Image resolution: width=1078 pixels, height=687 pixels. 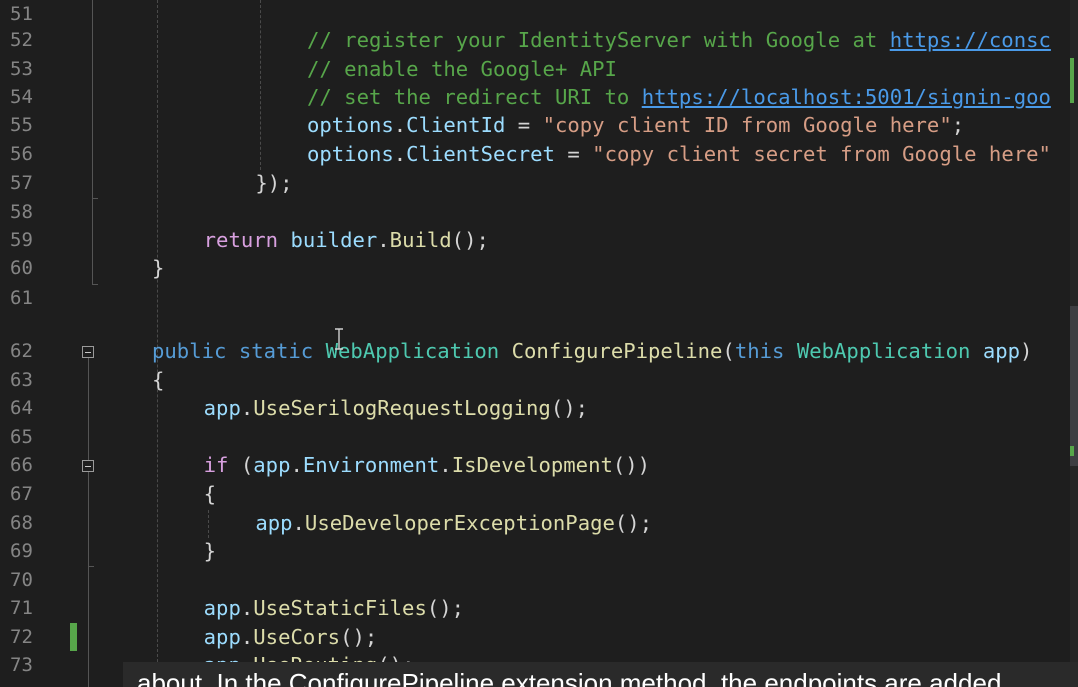 What do you see at coordinates (21, 154) in the screenshot?
I see `line-number: 56` at bounding box center [21, 154].